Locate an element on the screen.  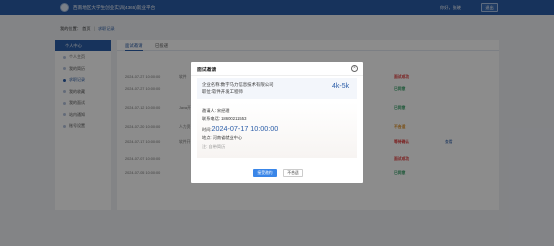
decline-invite-button: 不合适 is located at coordinates (293, 173).